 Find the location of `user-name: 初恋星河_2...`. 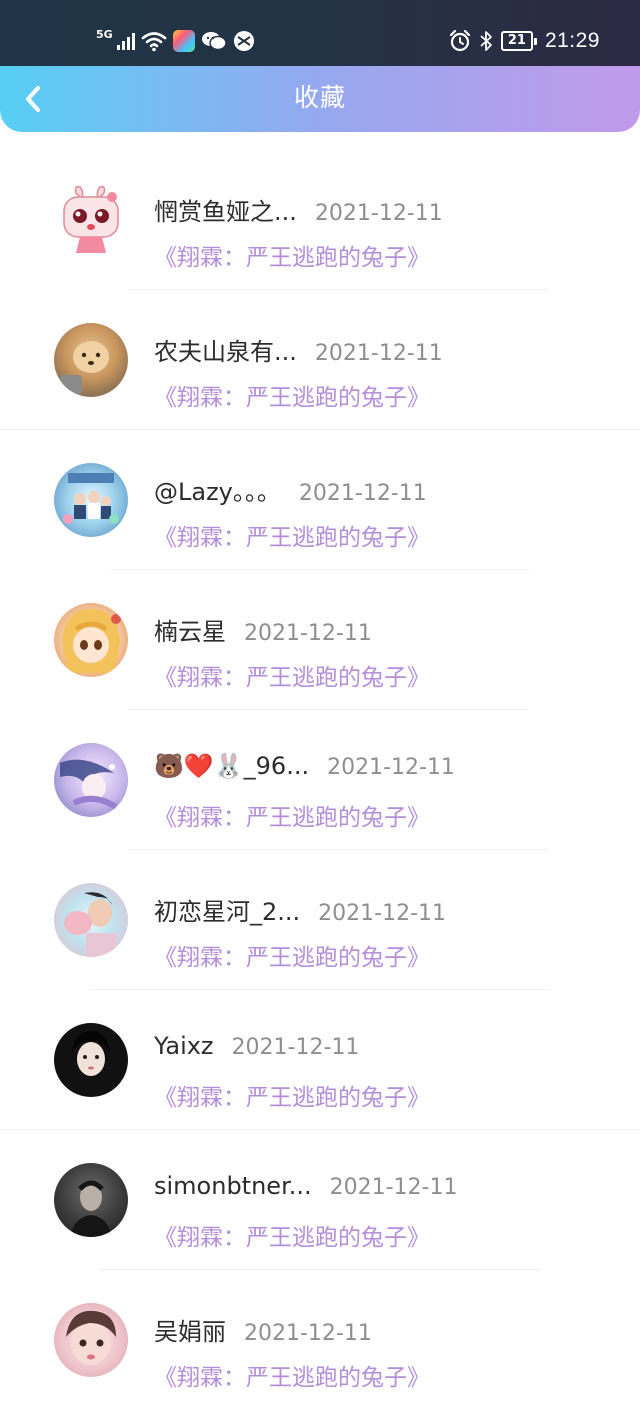

user-name: 初恋星河_2... is located at coordinates (227, 909).